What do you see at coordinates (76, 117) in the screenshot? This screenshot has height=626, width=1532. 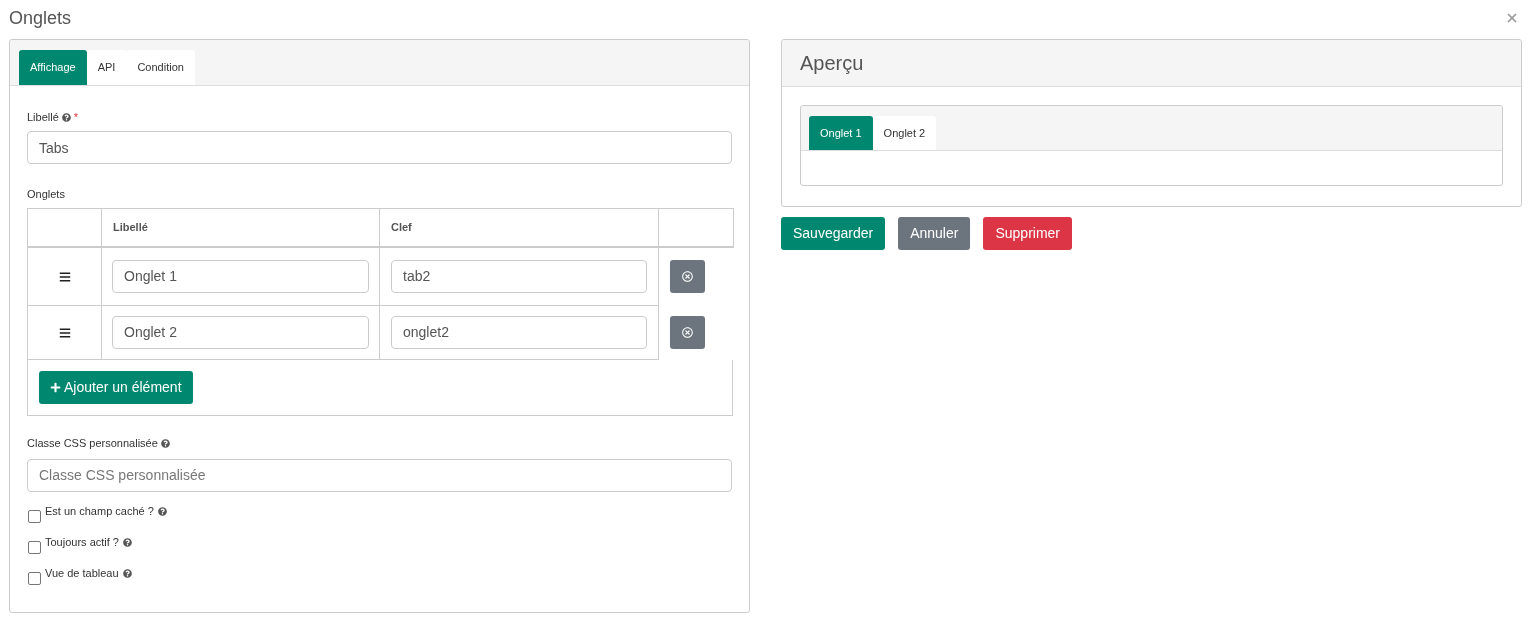 I see `required-mark: *` at bounding box center [76, 117].